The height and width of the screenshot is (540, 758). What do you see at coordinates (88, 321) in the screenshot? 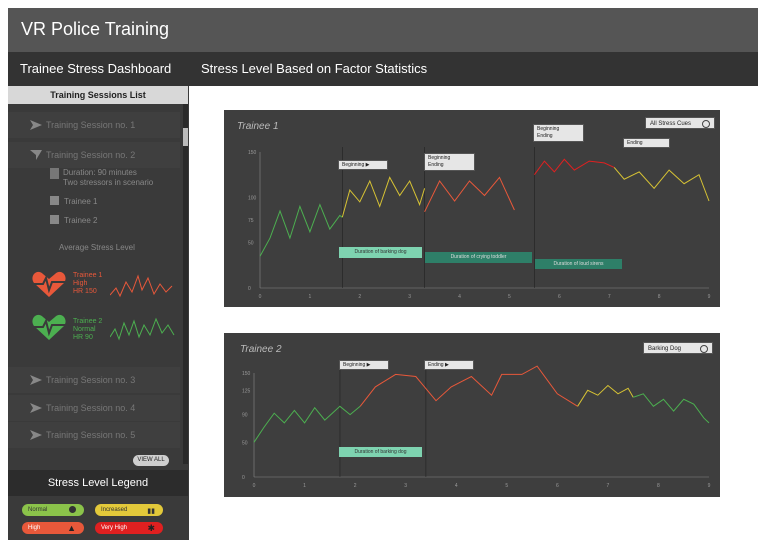
I see `trainee-2-name: Trainee 2` at bounding box center [88, 321].